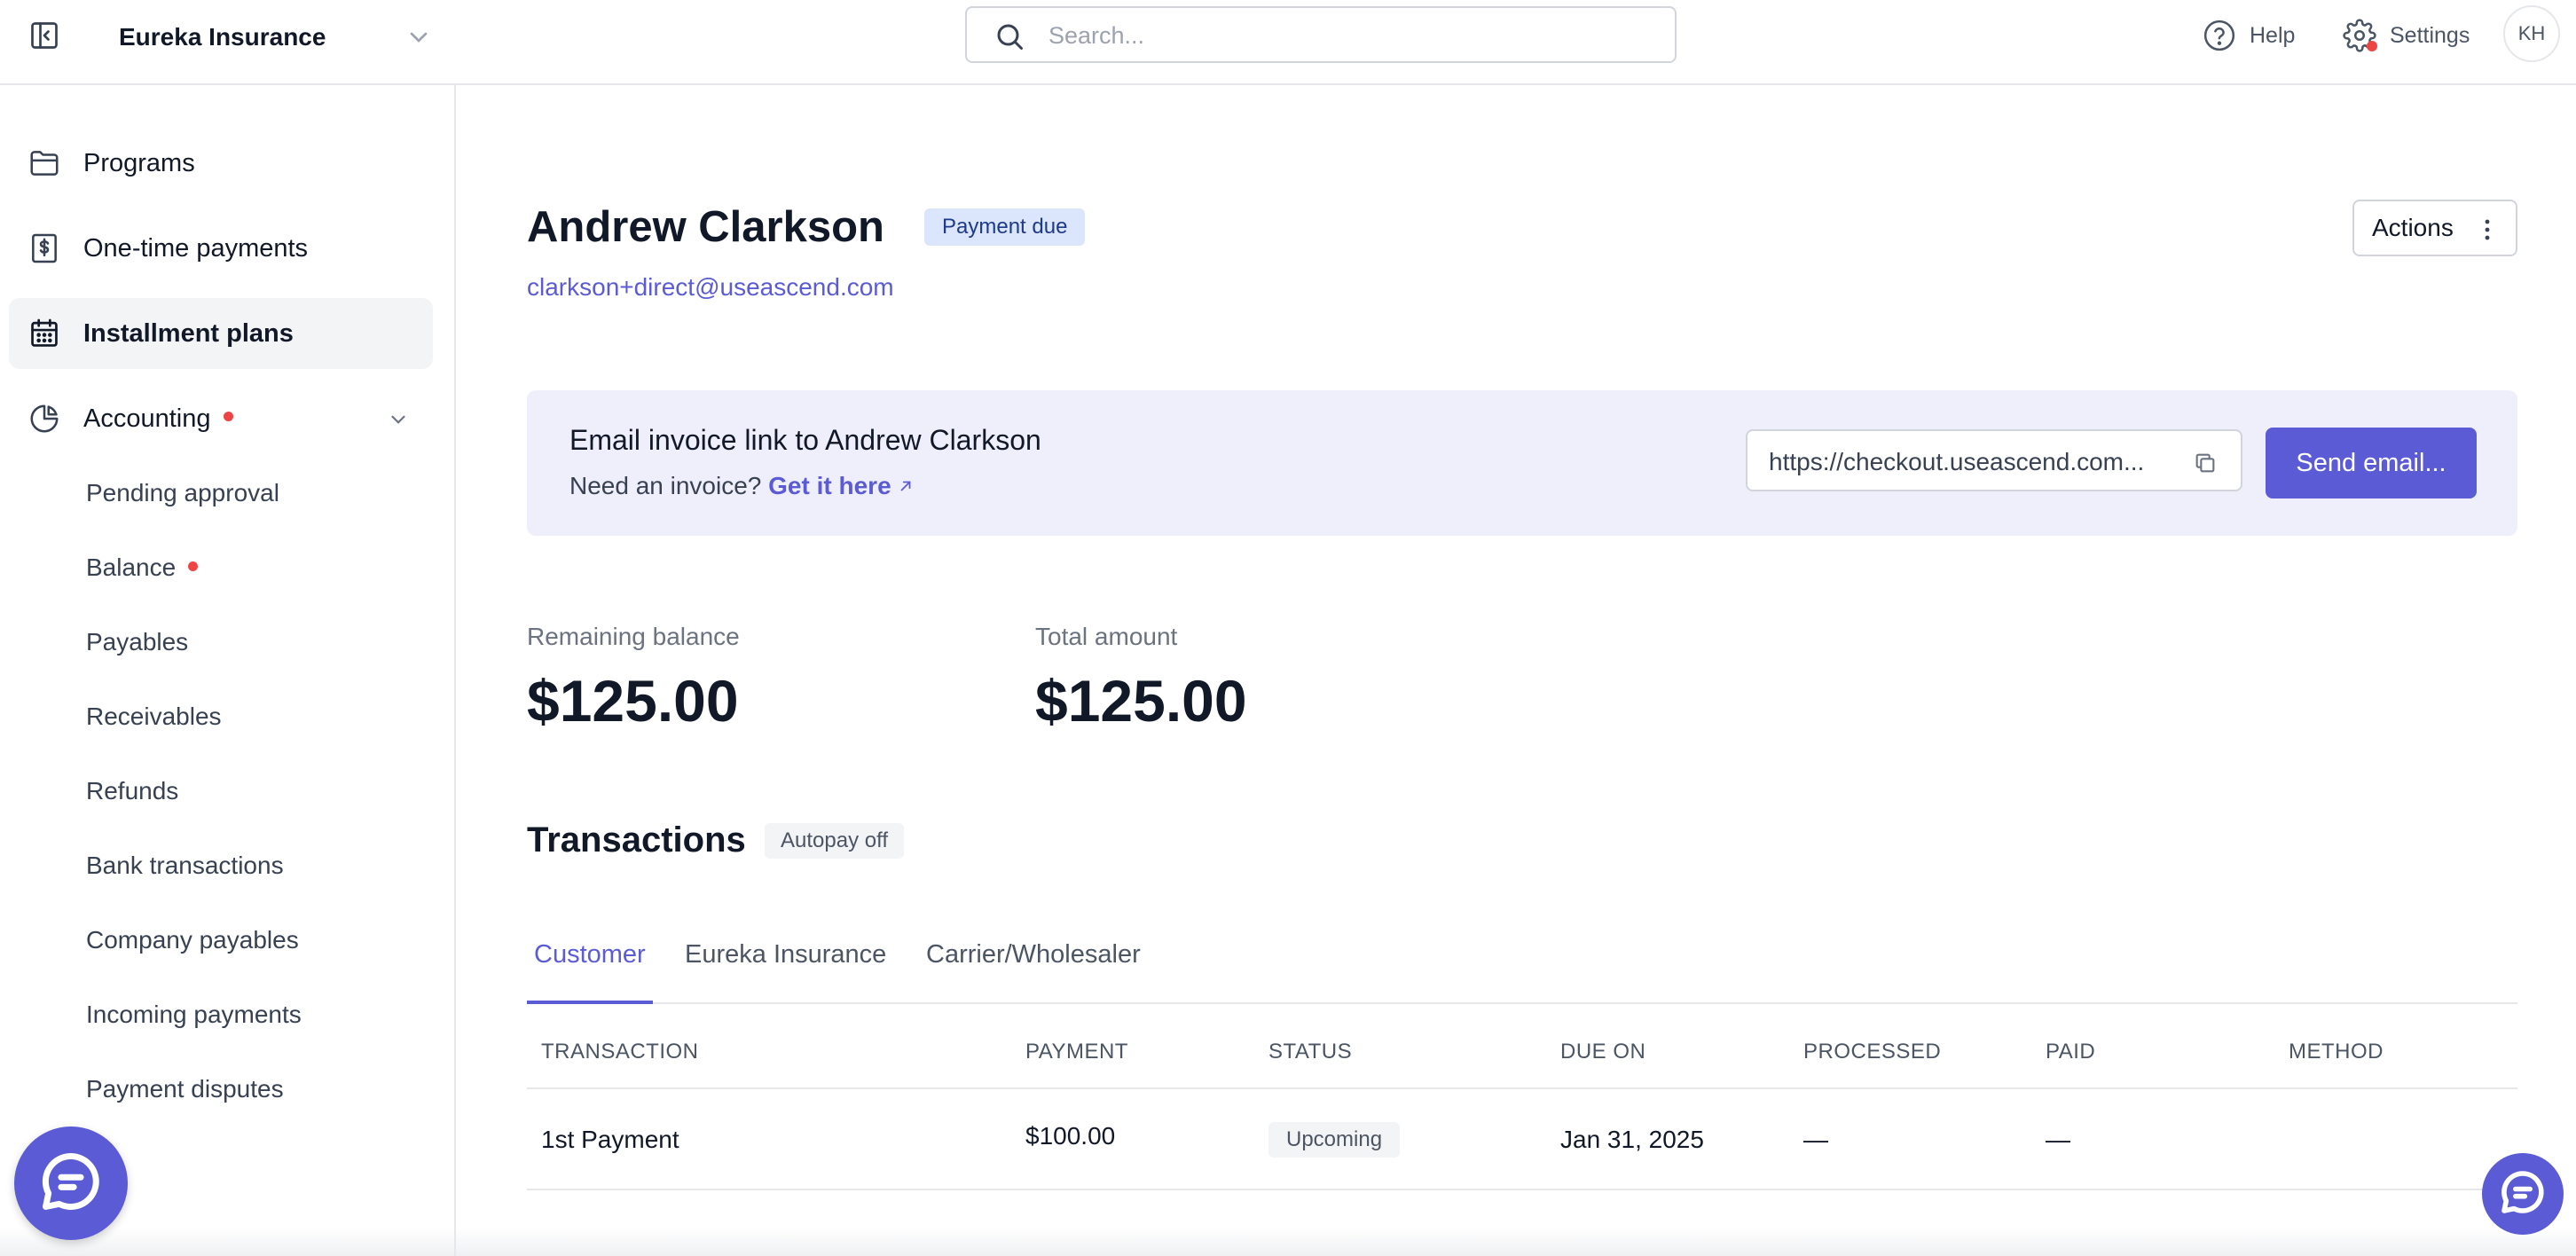  What do you see at coordinates (139, 162) in the screenshot?
I see `sidebar-item-label: Programs` at bounding box center [139, 162].